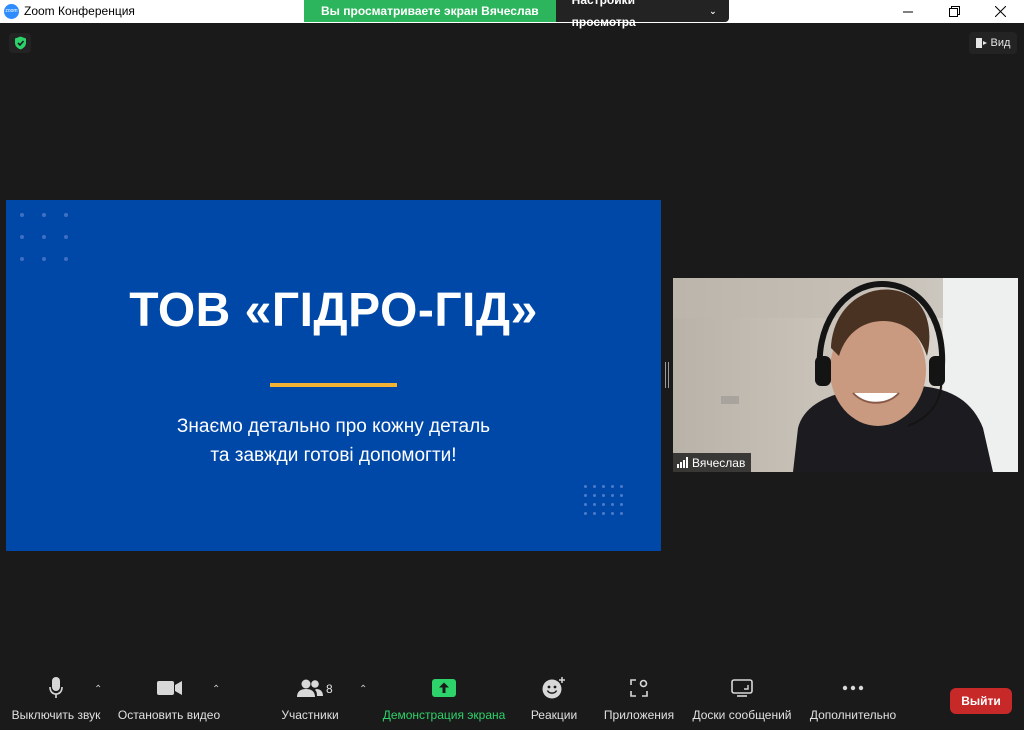 Image resolution: width=1024 pixels, height=730 pixels. Describe the element at coordinates (554, 700) in the screenshot. I see `reactions-button: Реакции` at that location.